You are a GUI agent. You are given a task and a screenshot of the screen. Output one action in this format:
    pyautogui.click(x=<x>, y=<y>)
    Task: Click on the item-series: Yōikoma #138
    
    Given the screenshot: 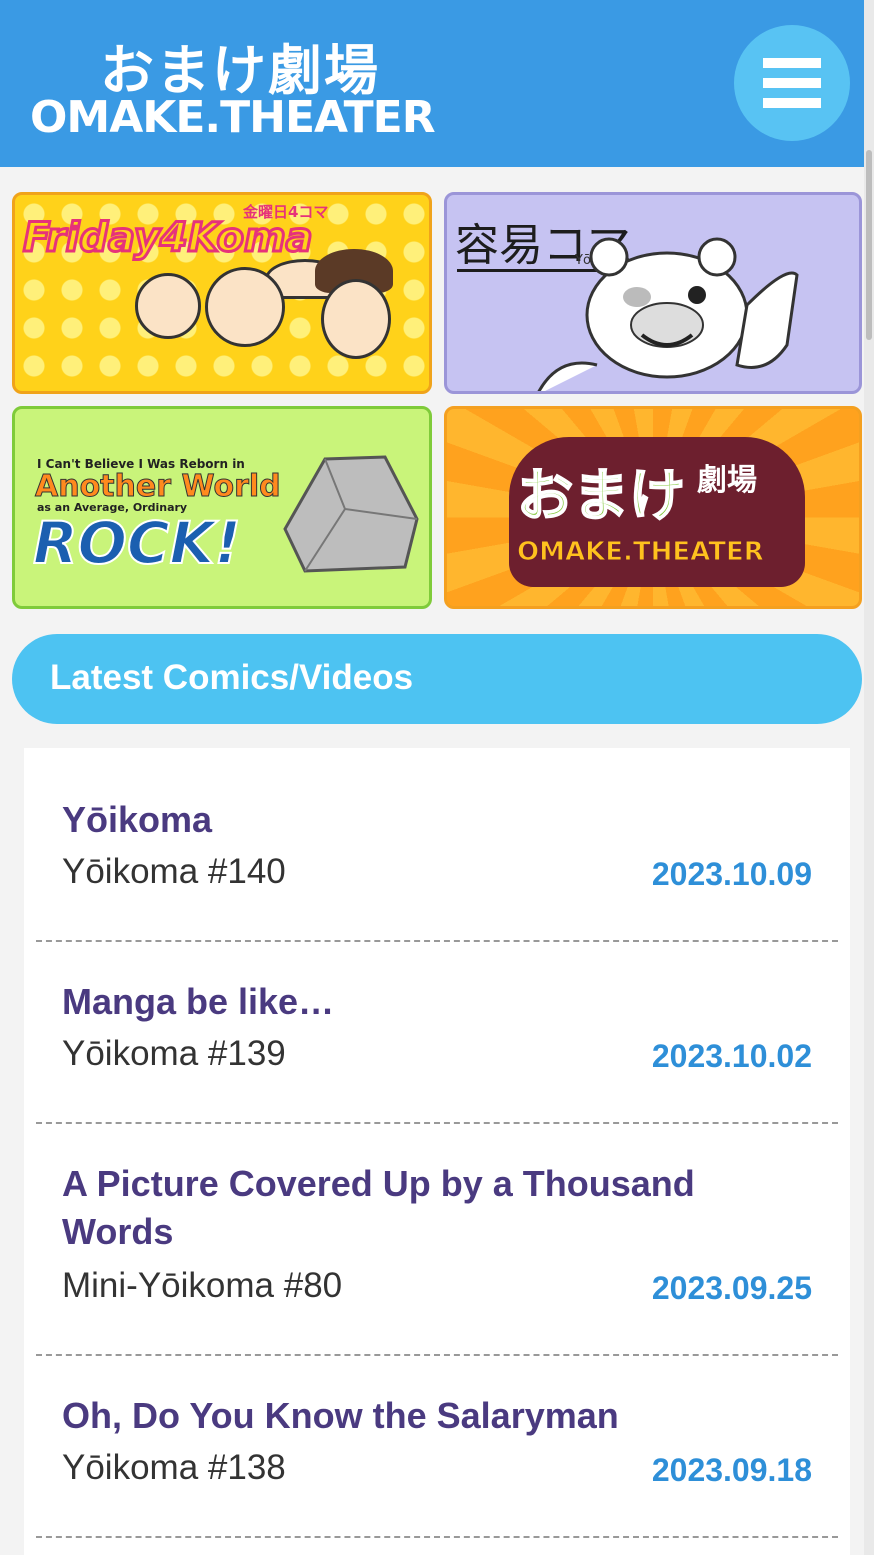 What is the action you would take?
    pyautogui.click(x=174, y=1467)
    